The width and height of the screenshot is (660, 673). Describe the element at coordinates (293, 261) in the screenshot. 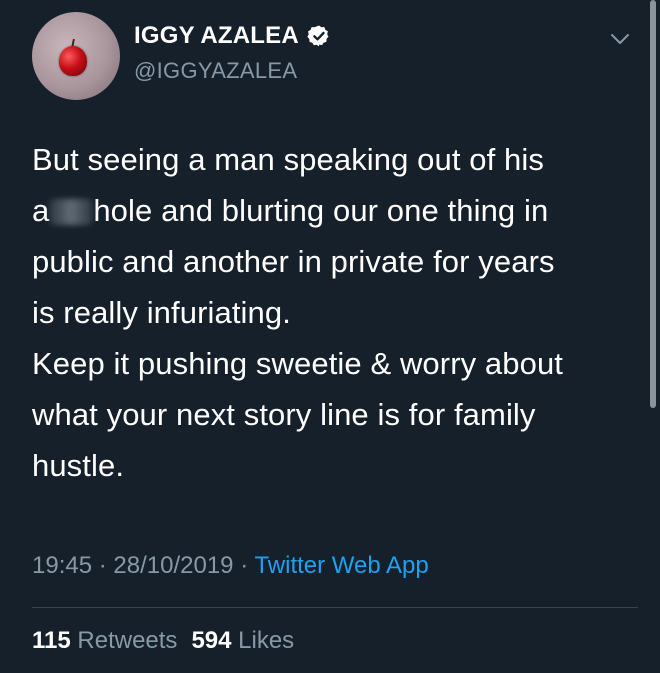

I see `tweet-line: public and another in private for years` at that location.